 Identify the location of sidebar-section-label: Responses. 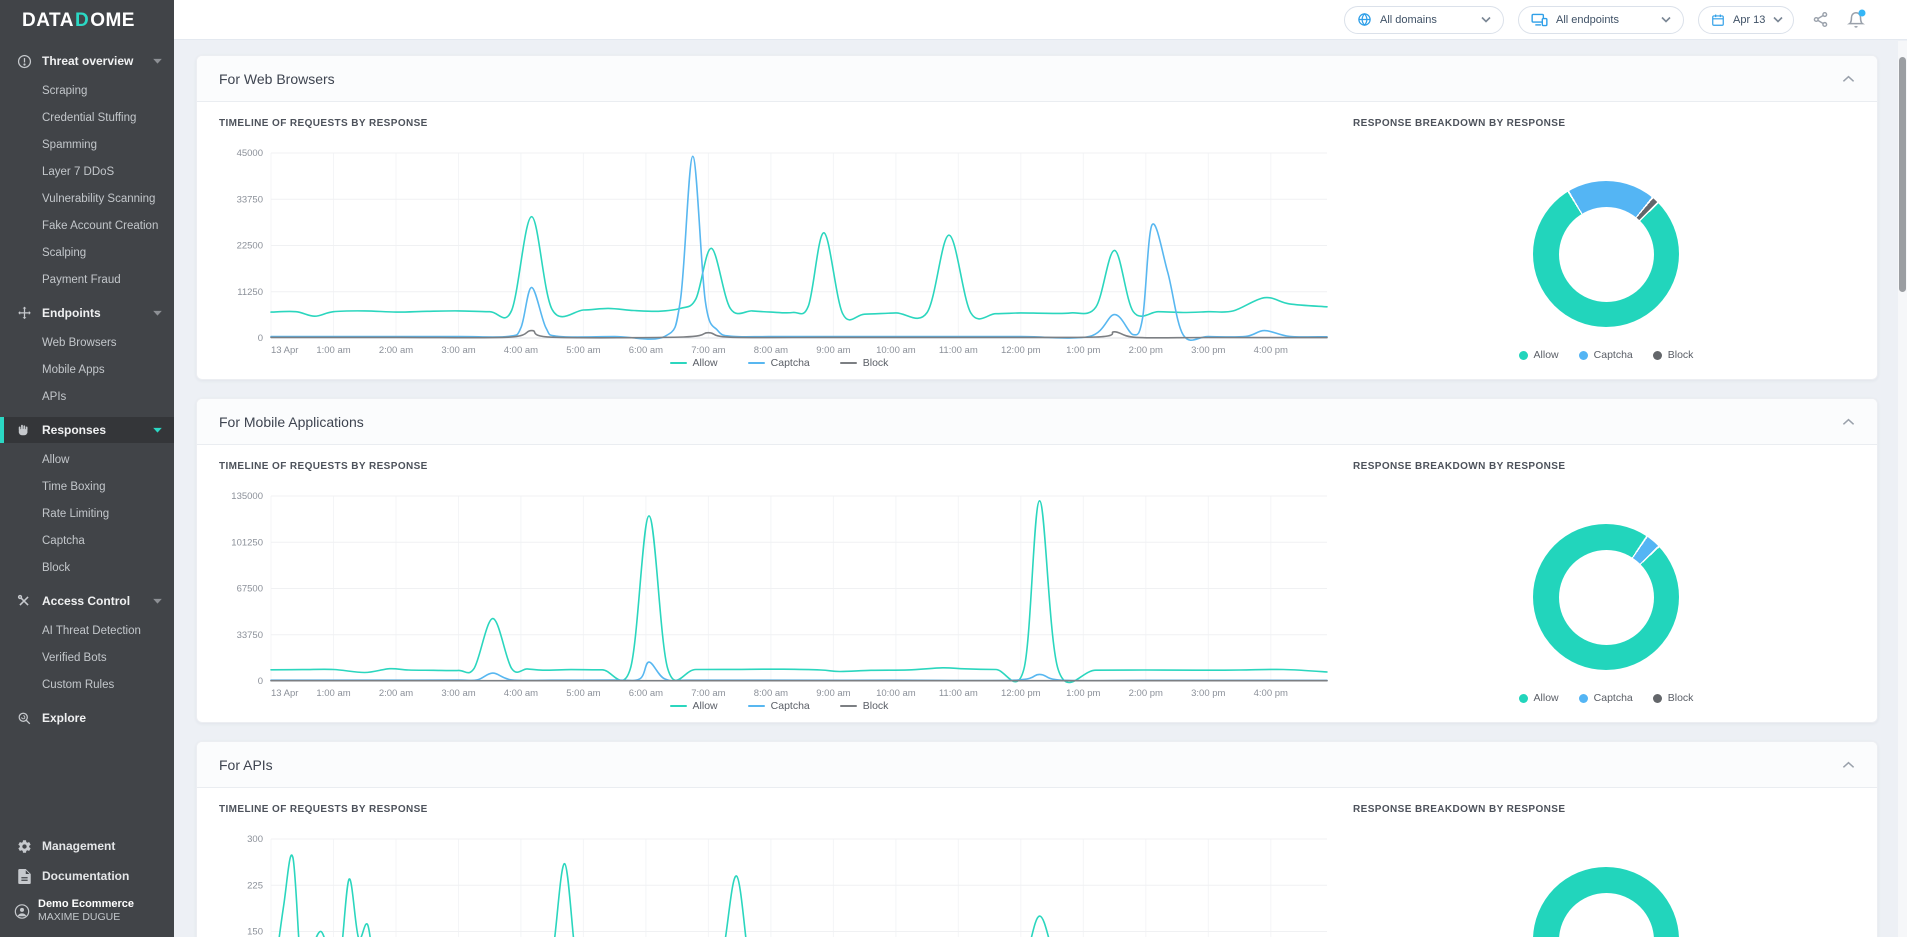
(74, 430).